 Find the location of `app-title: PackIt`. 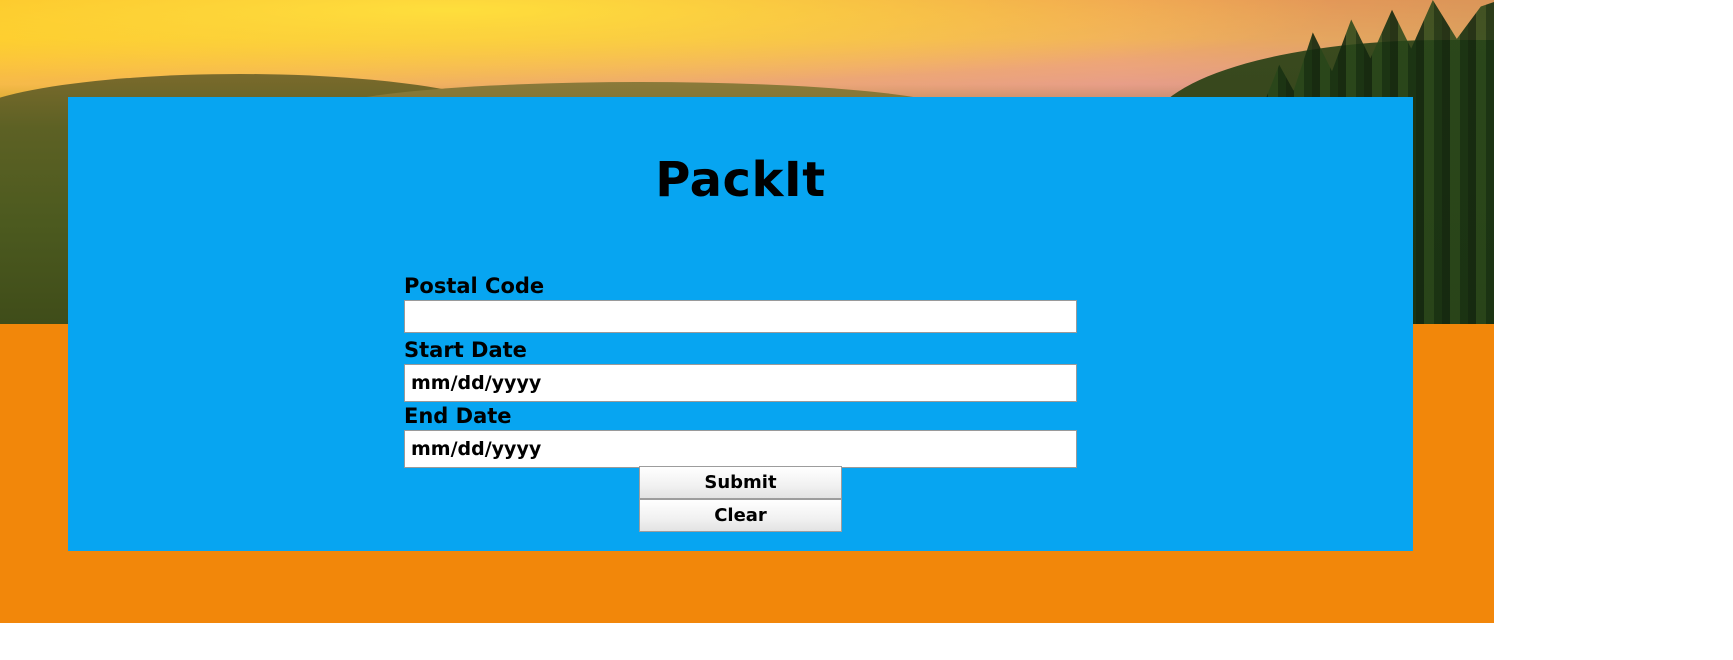

app-title: PackIt is located at coordinates (740, 180).